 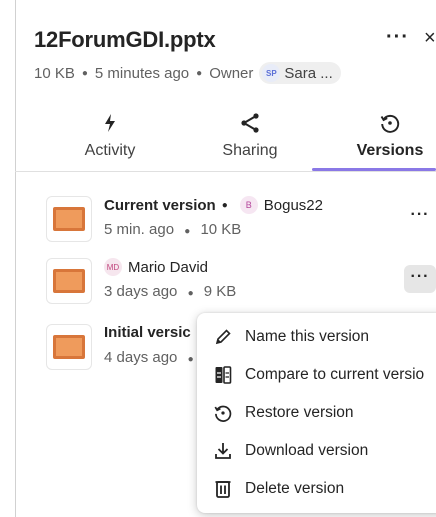 I want to click on download-icon, so click(x=223, y=451).